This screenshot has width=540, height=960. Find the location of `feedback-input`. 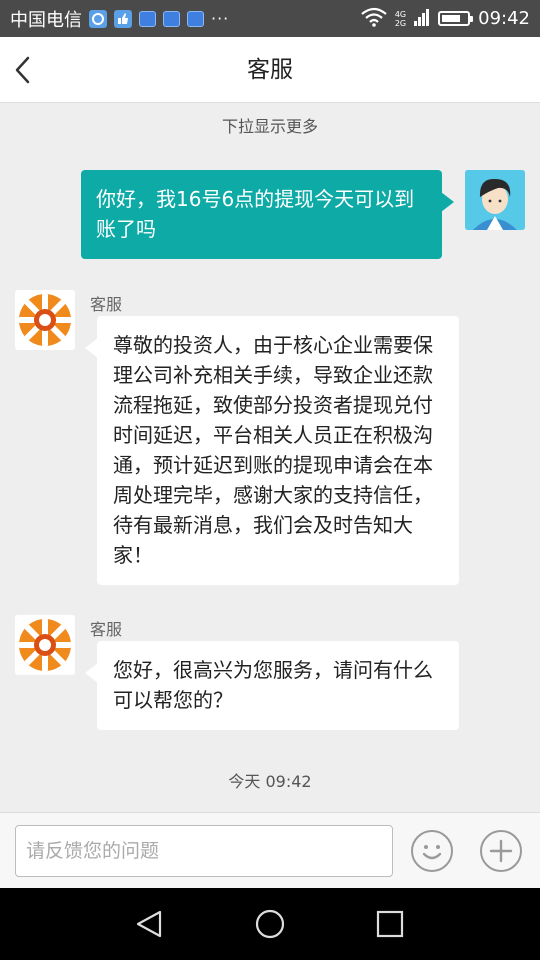

feedback-input is located at coordinates (204, 851).